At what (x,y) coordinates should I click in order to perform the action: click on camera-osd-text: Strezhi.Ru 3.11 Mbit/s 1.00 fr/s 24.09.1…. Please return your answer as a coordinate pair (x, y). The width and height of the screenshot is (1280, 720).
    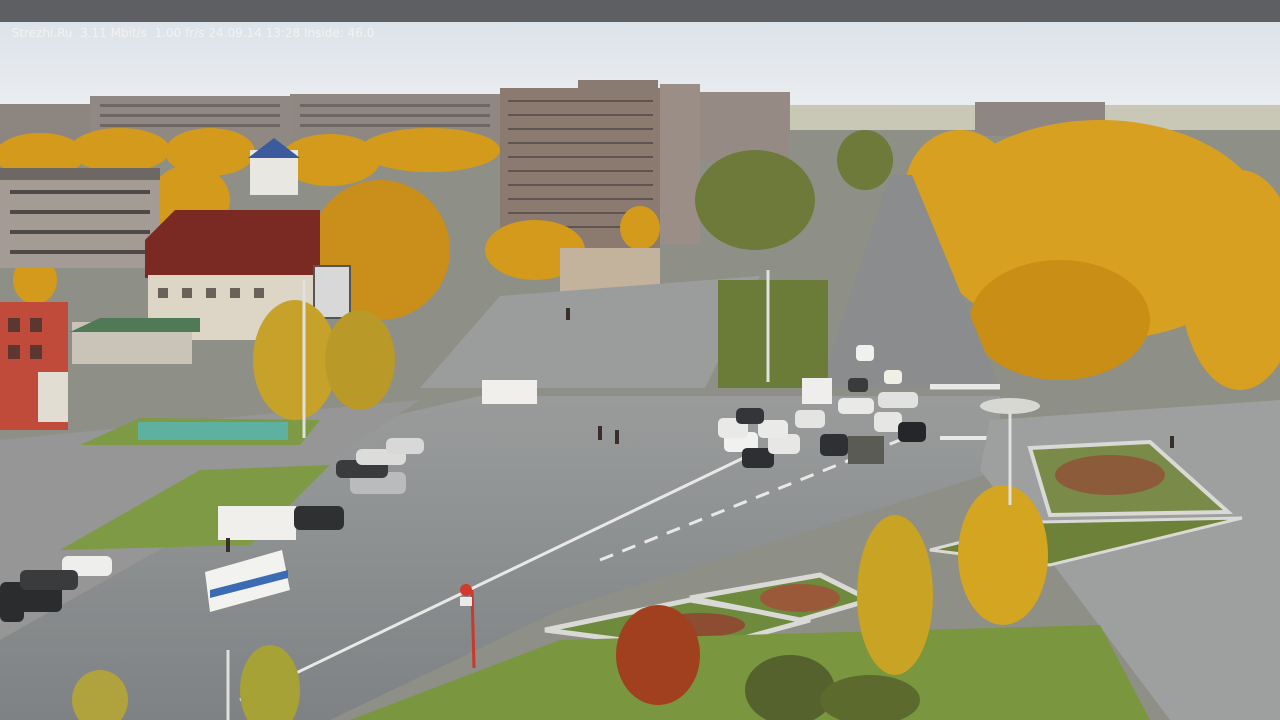
    Looking at the image, I should click on (193, 33).